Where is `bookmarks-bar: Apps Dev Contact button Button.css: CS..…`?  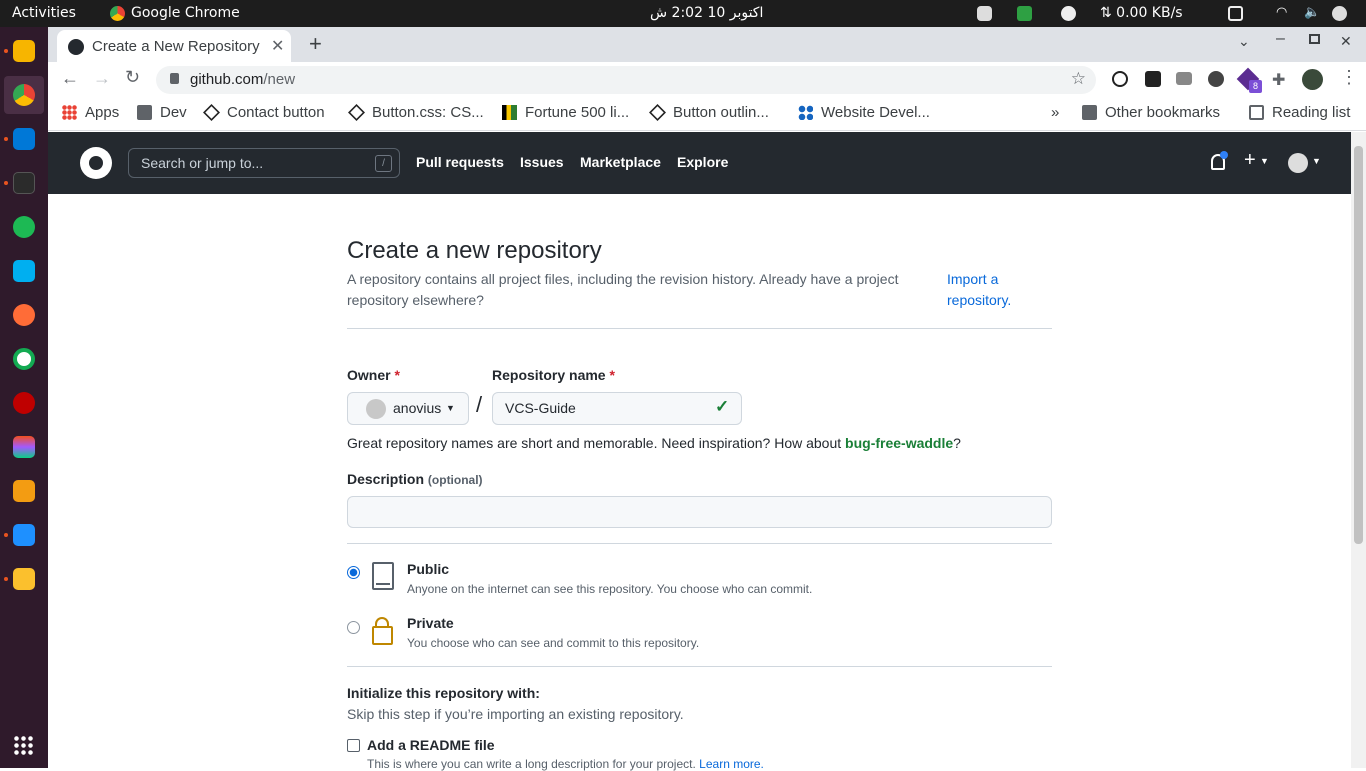 bookmarks-bar: Apps Dev Contact button Button.css: CS..… is located at coordinates (707, 114).